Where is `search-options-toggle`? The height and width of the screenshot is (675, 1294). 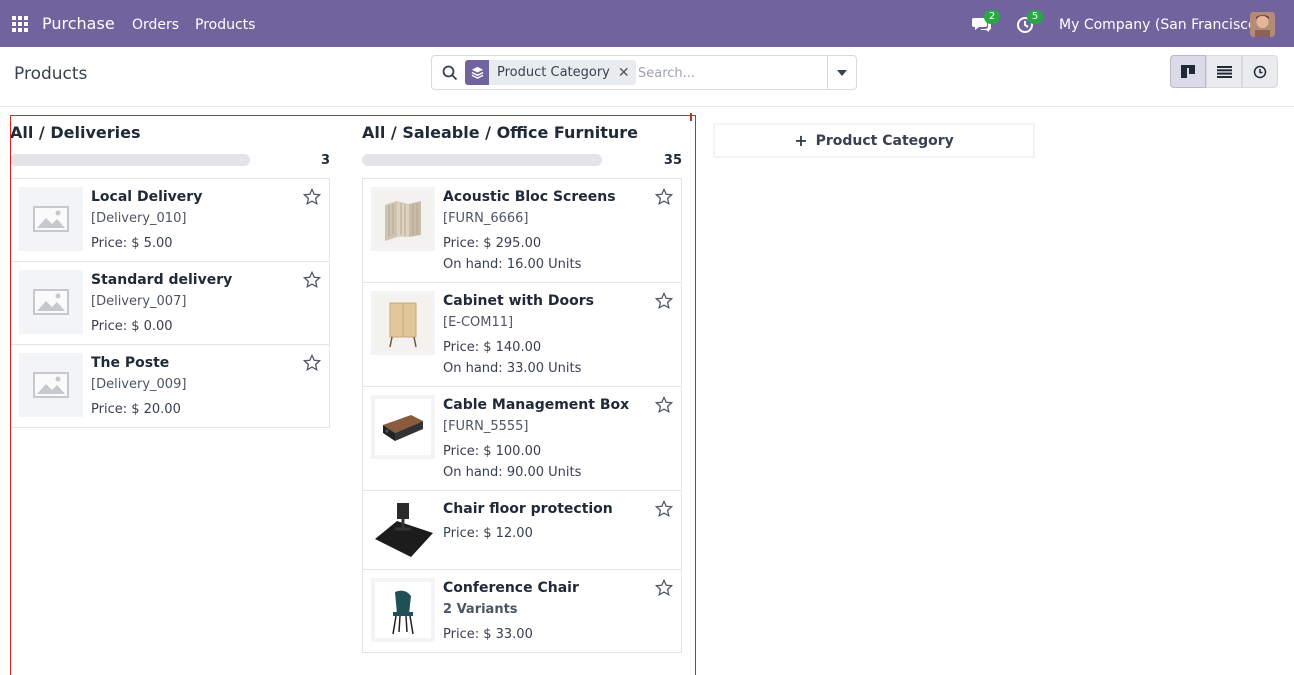 search-options-toggle is located at coordinates (841, 72).